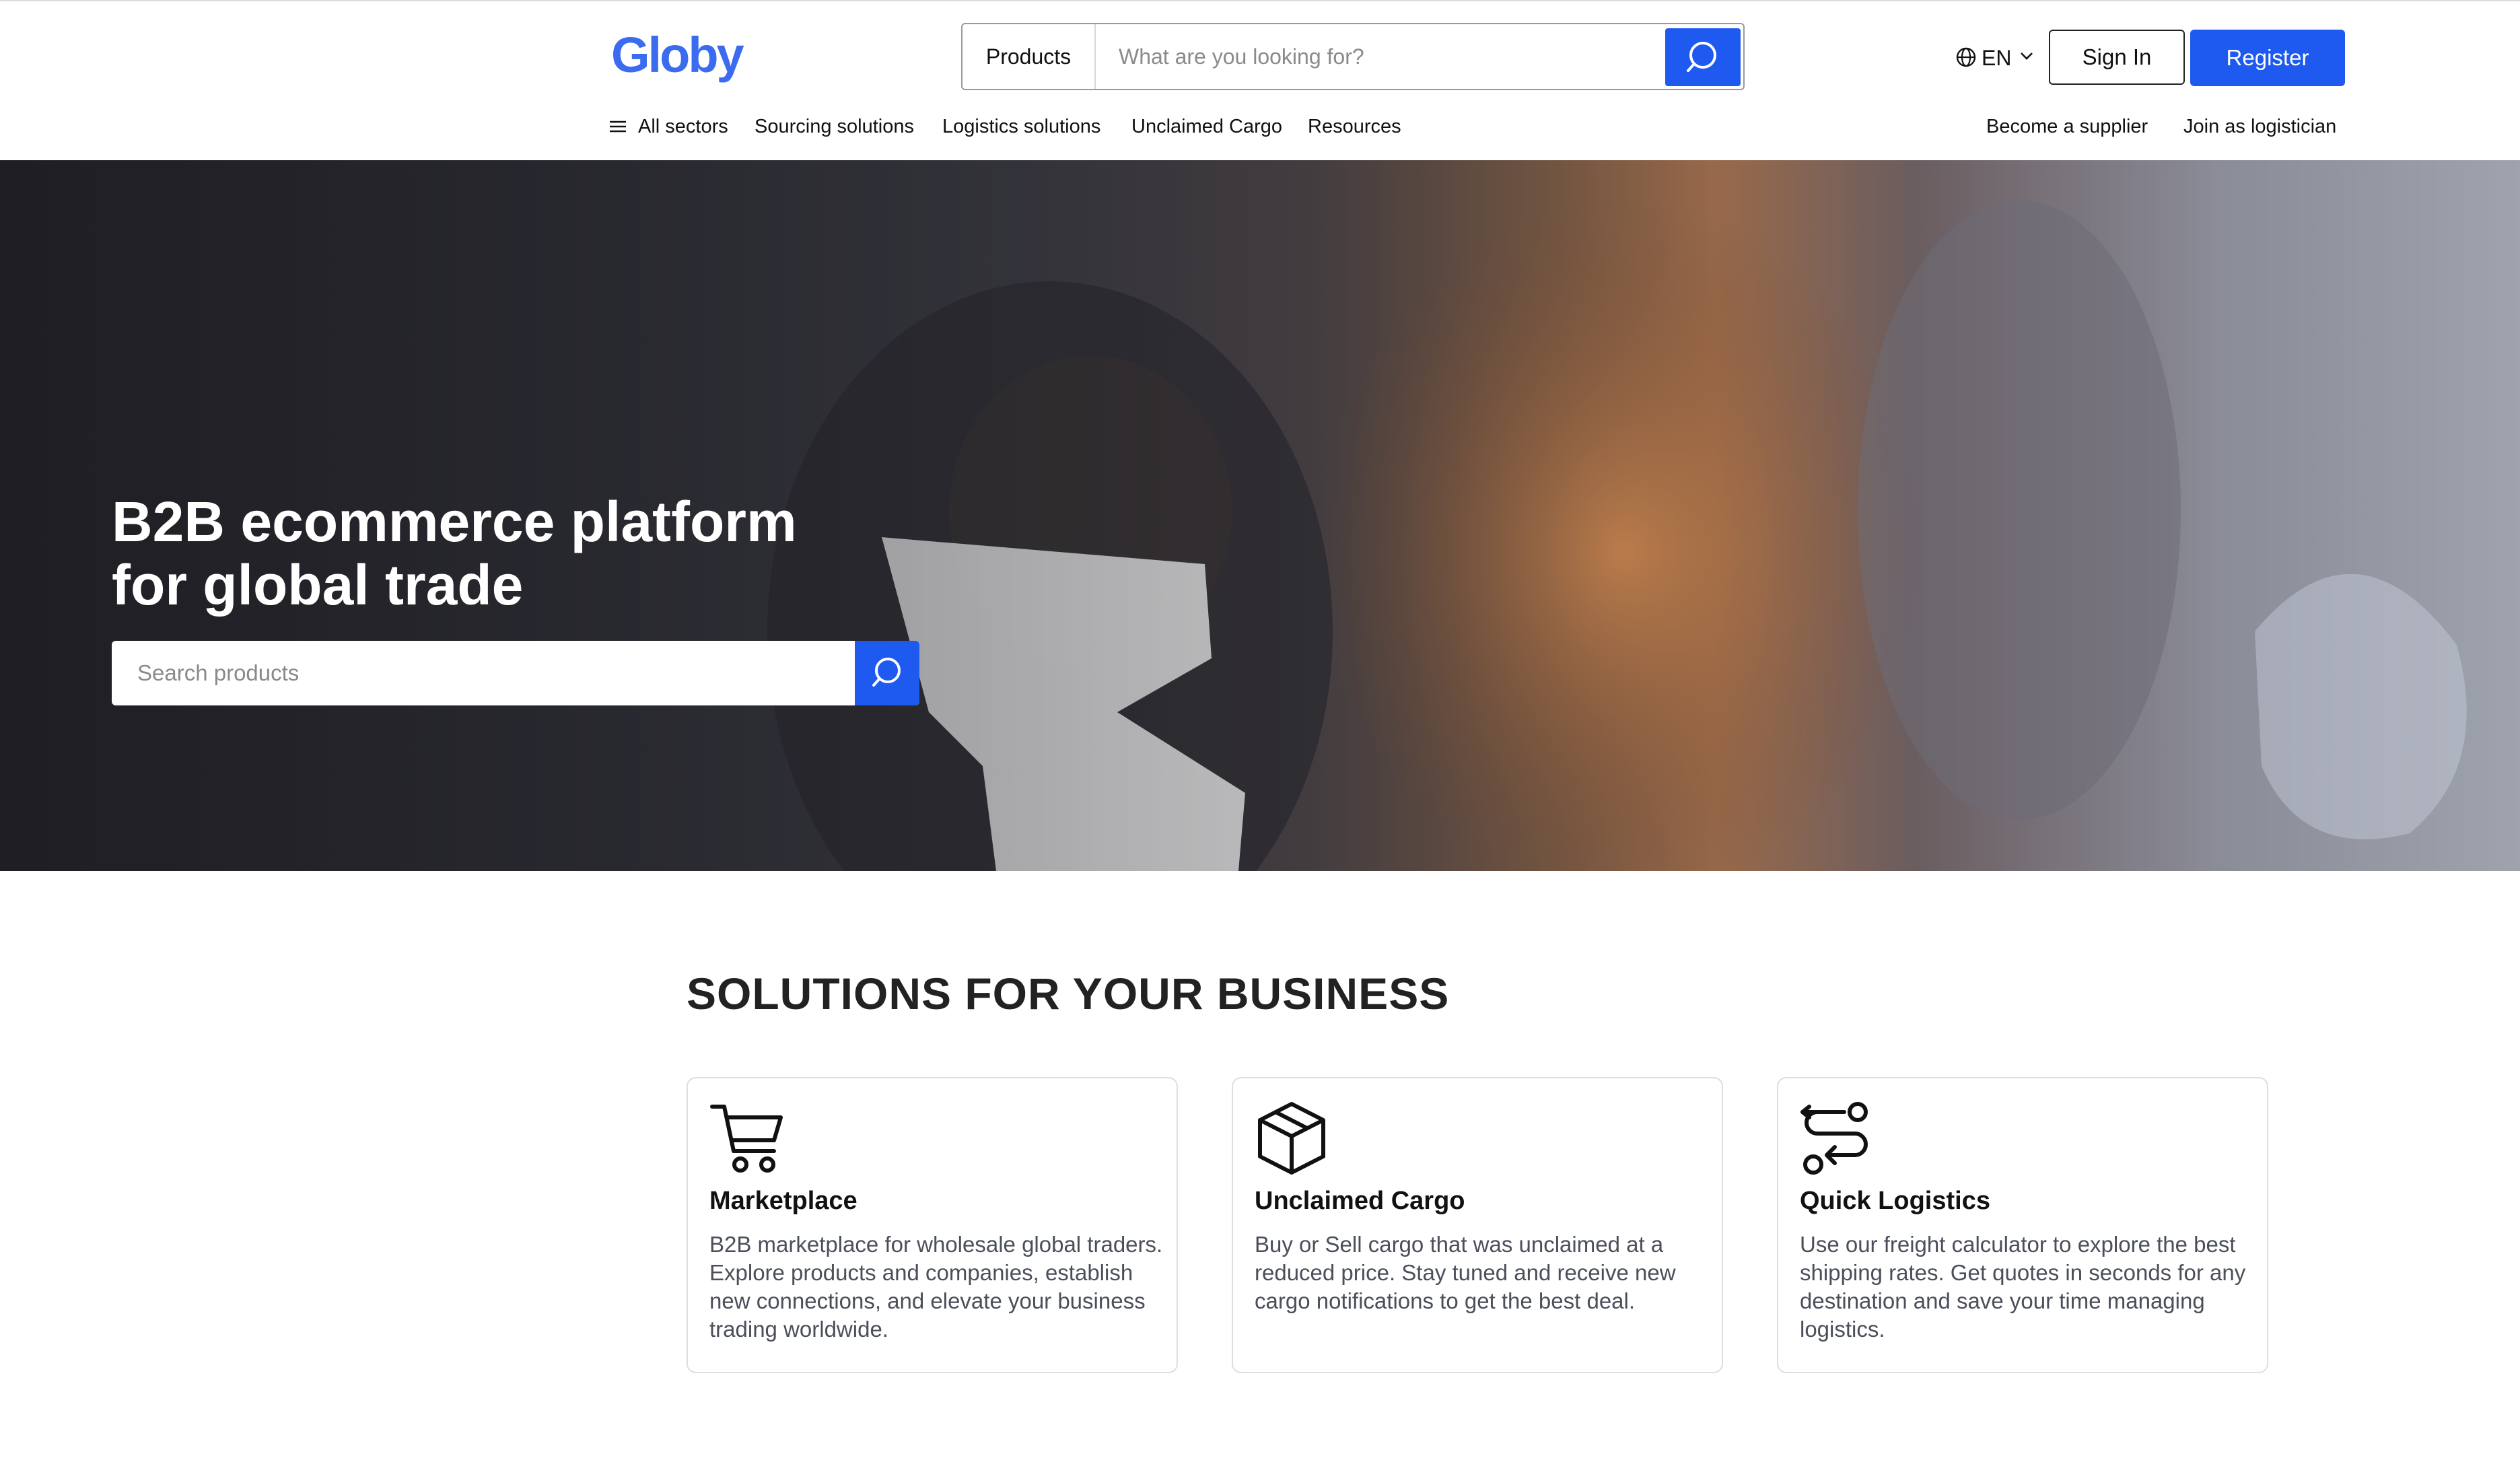 This screenshot has width=2520, height=1458. I want to click on menu-icon, so click(618, 126).